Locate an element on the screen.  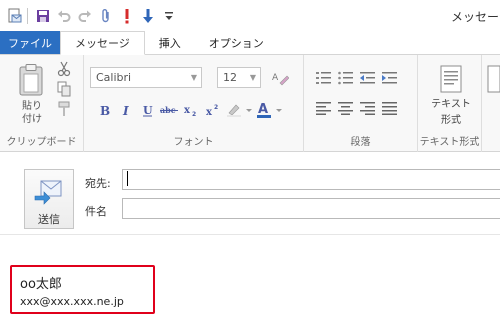
numbered-list-icon is located at coordinates (324, 78).